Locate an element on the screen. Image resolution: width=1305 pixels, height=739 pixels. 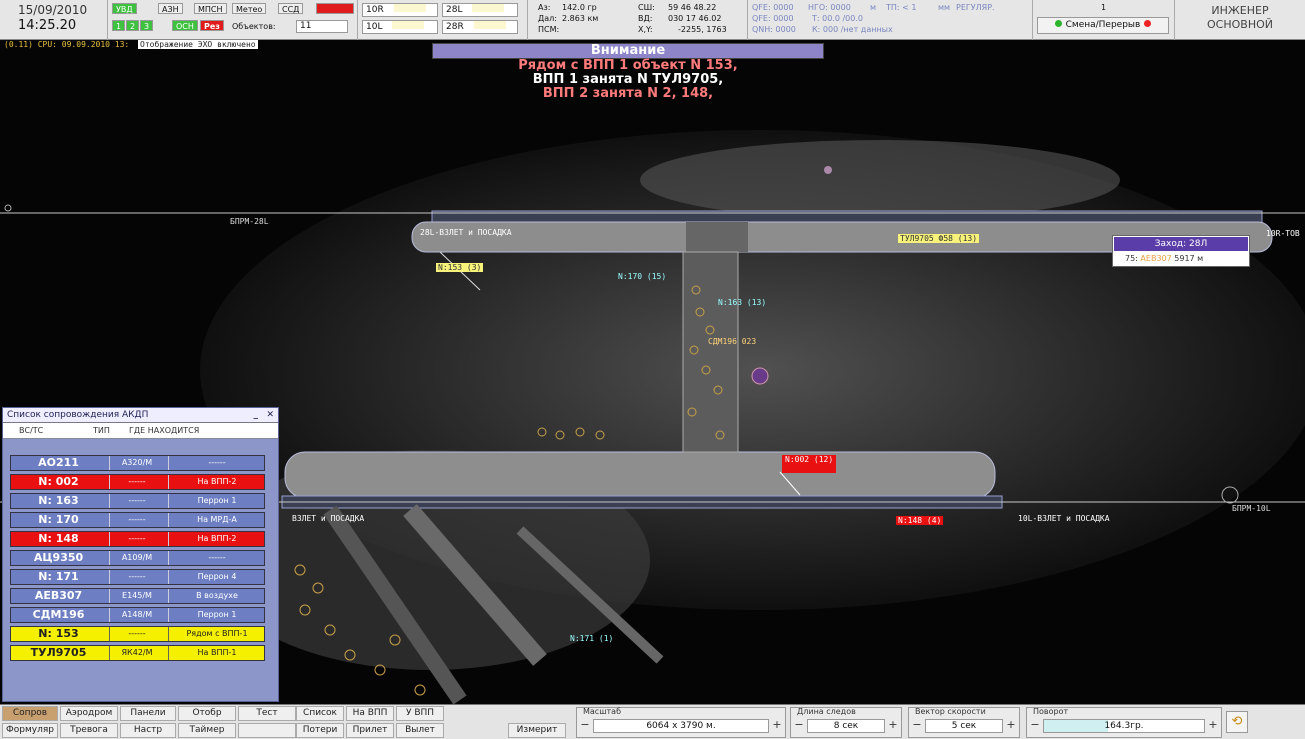
azn-toggle: АЗН is located at coordinates (170, 8).